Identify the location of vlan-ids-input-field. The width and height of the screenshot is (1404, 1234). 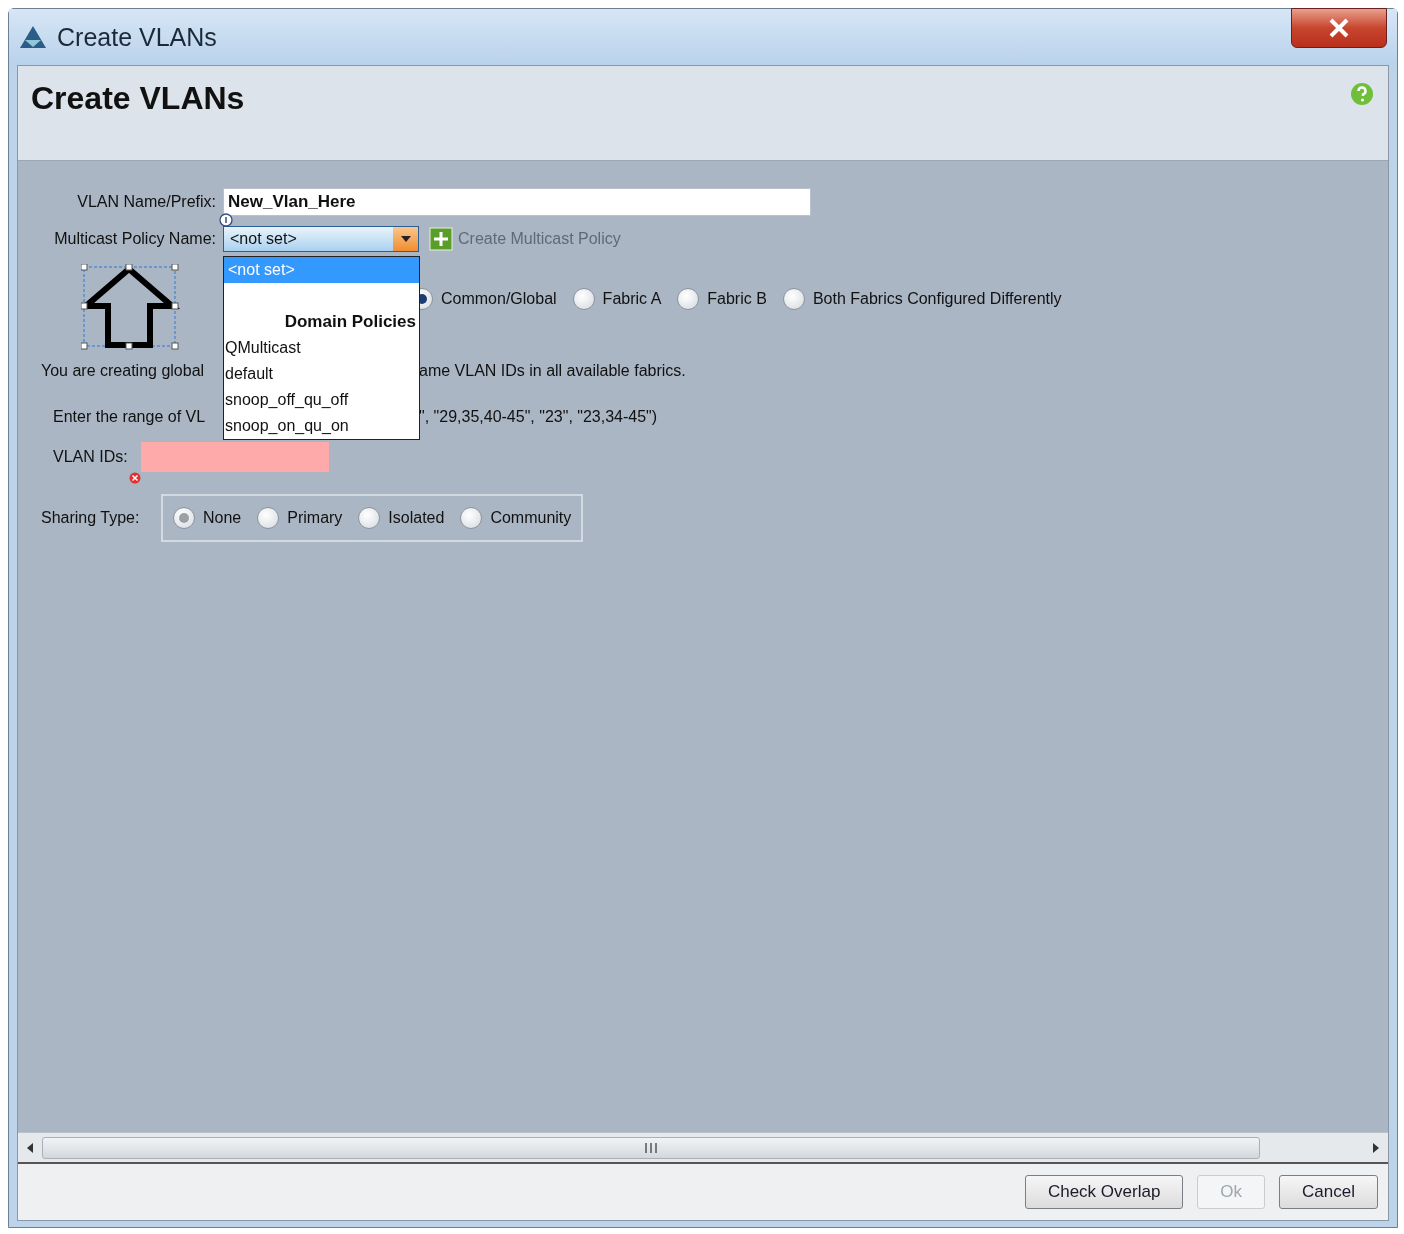
(235, 457).